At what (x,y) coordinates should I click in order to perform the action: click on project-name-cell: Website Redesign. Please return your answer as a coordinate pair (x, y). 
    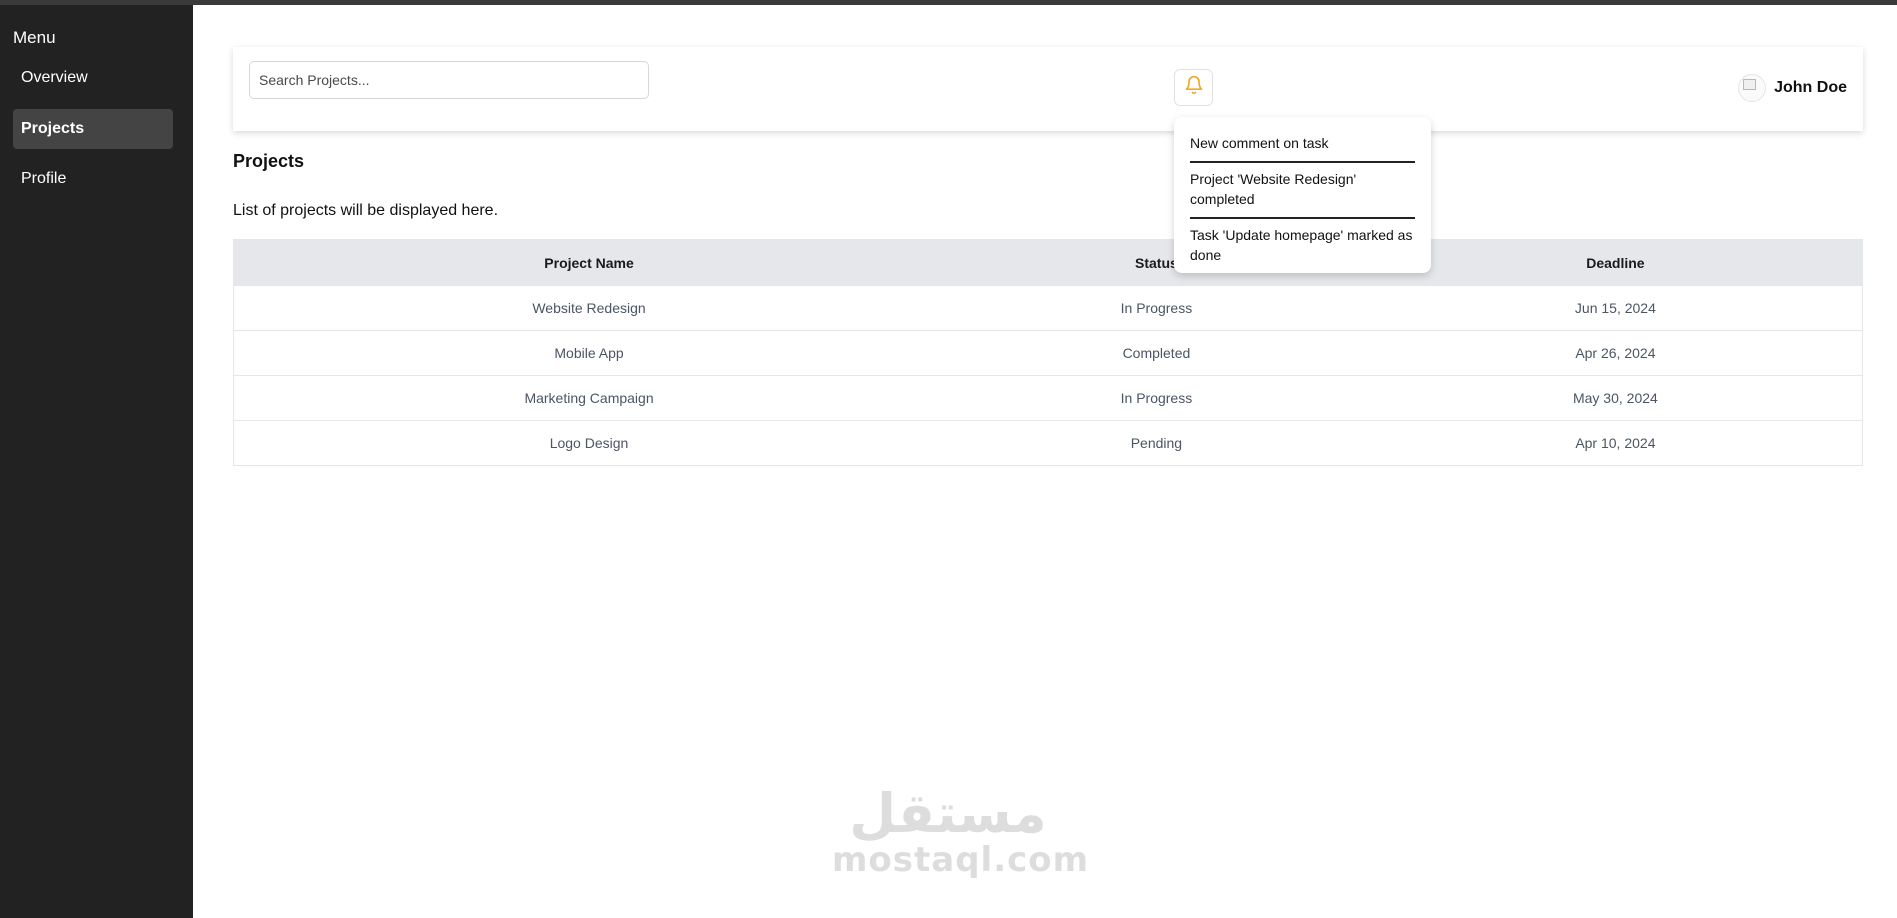
    Looking at the image, I should click on (589, 308).